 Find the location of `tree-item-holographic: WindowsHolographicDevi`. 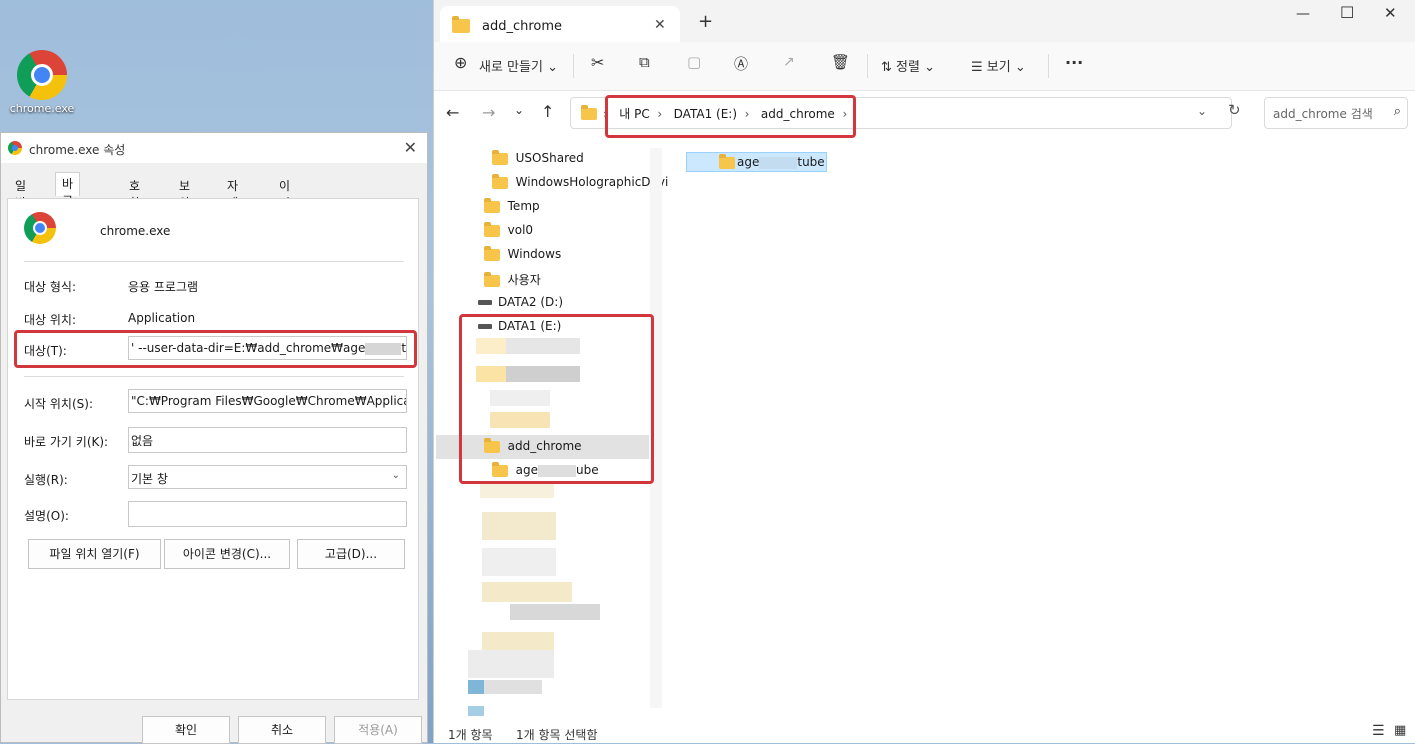

tree-item-holographic: WindowsHolographicDevi is located at coordinates (580, 181).